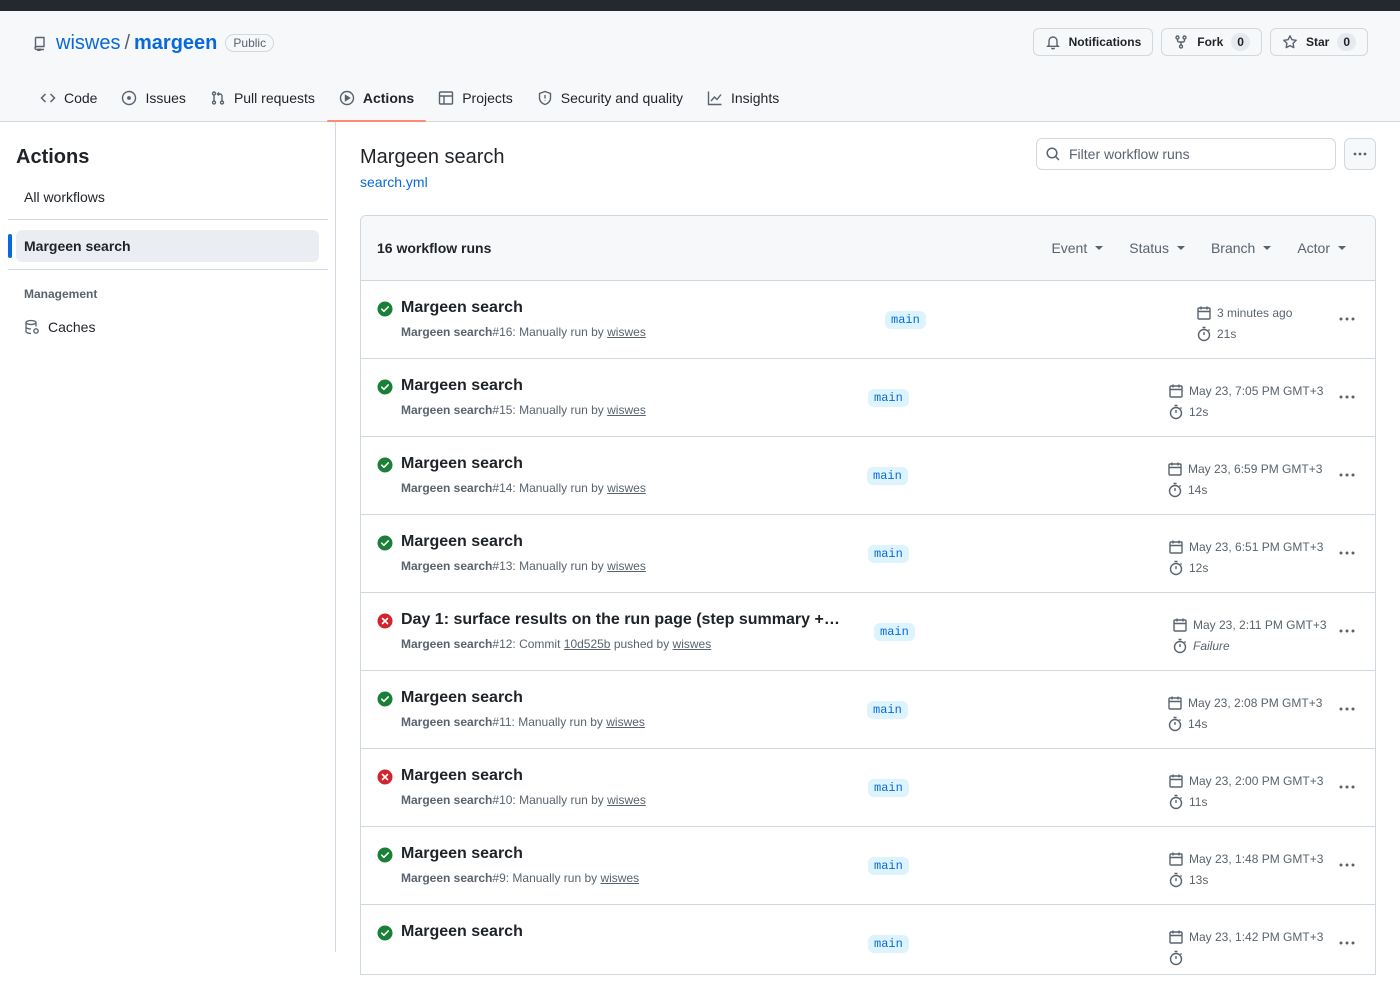  Describe the element at coordinates (1360, 154) in the screenshot. I see `workflow-menu-button` at that location.